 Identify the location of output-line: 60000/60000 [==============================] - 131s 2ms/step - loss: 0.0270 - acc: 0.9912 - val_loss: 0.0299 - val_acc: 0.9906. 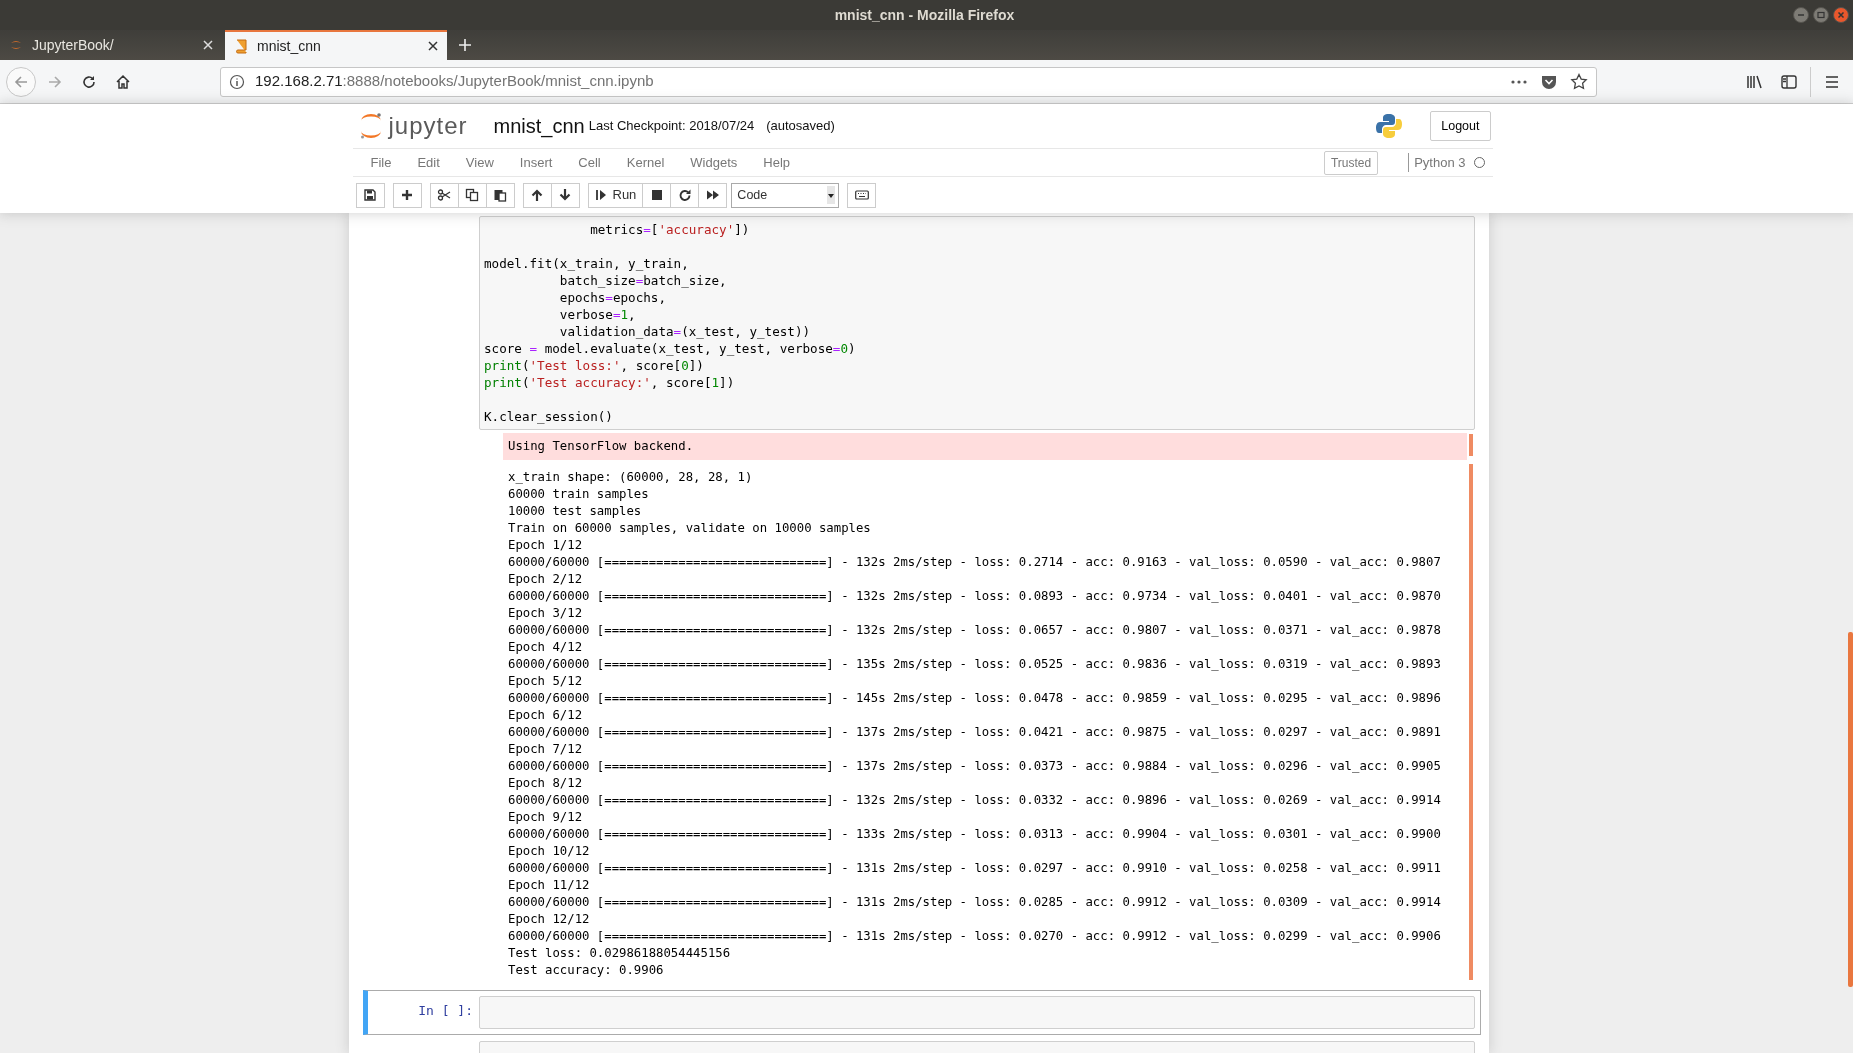
(975, 936).